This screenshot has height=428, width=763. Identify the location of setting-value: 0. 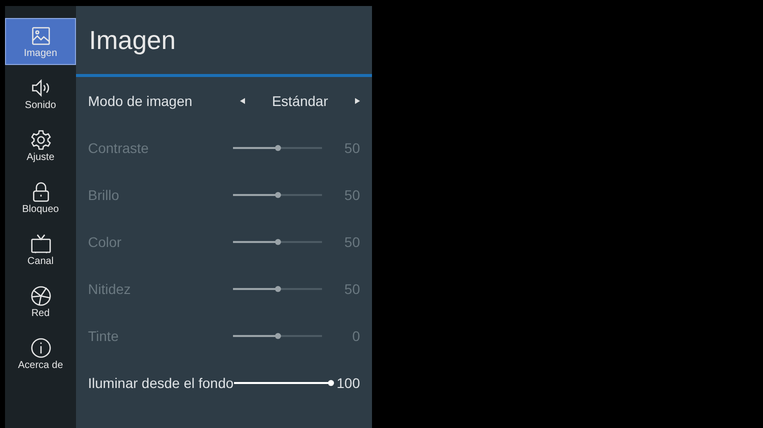
(355, 336).